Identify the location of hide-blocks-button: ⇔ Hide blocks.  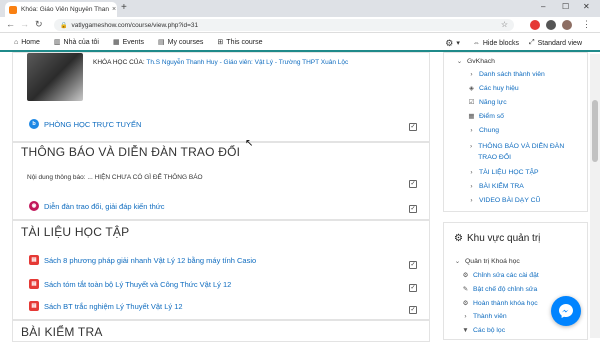
(496, 43).